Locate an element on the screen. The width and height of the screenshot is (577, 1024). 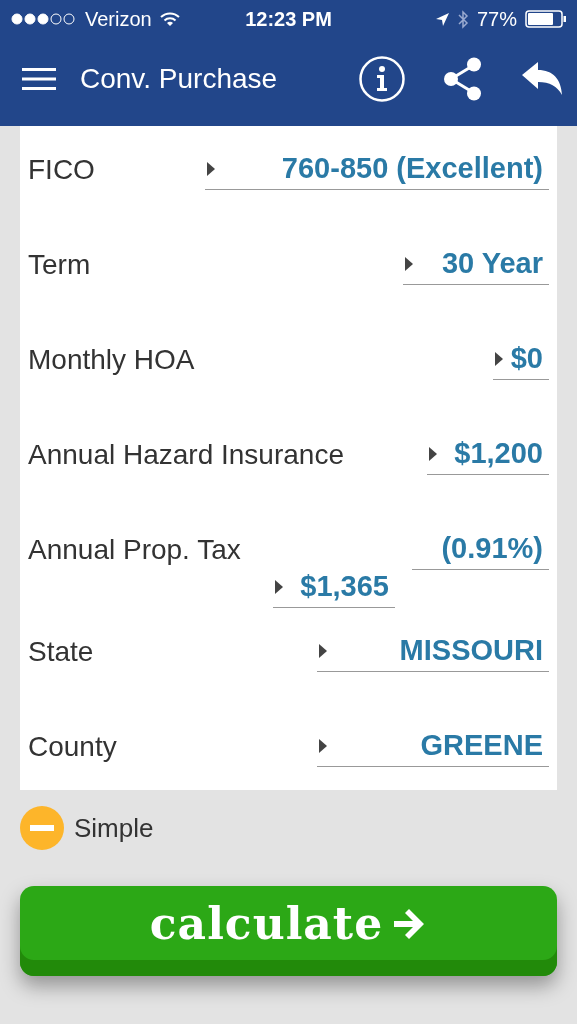
menu-icon is located at coordinates (39, 79).